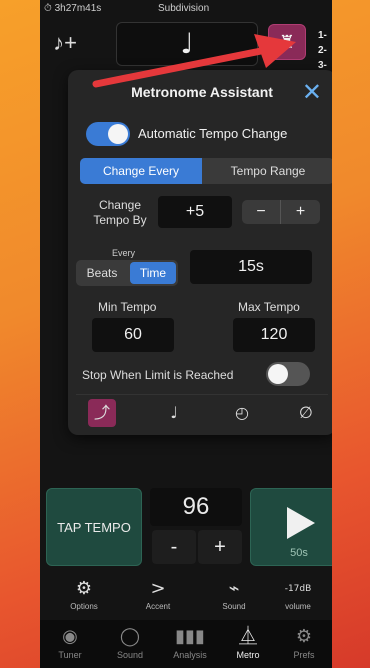 The image size is (370, 668). Describe the element at coordinates (261, 212) in the screenshot. I see `decrement-button: −` at that location.